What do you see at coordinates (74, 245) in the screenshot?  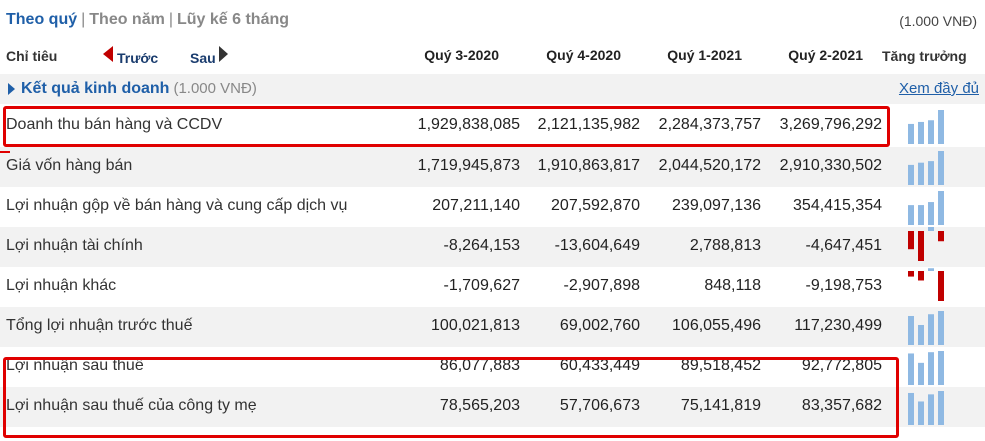 I see `row-label: Lợi nhuận tài chính` at bounding box center [74, 245].